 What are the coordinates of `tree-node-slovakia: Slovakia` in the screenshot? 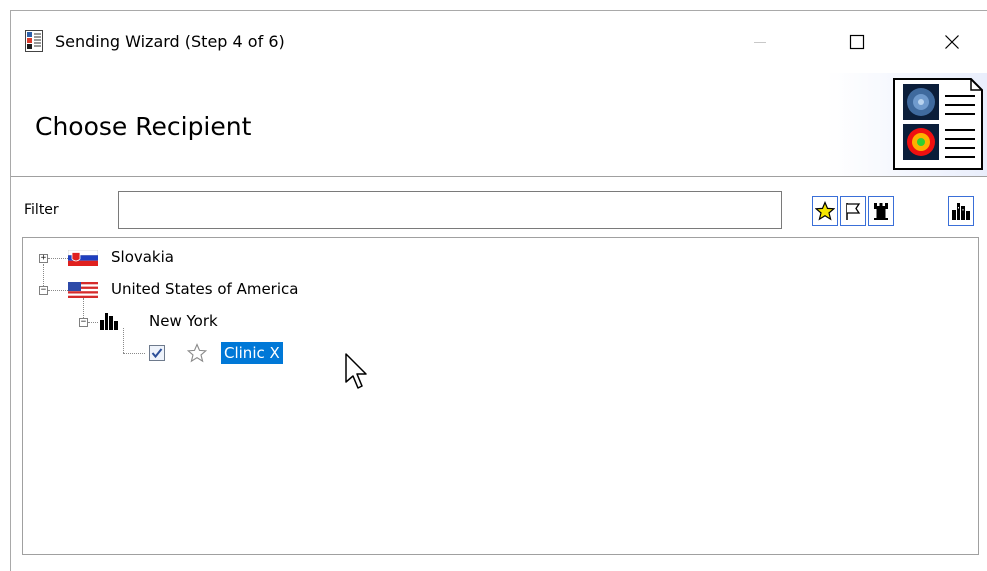 It's located at (142, 257).